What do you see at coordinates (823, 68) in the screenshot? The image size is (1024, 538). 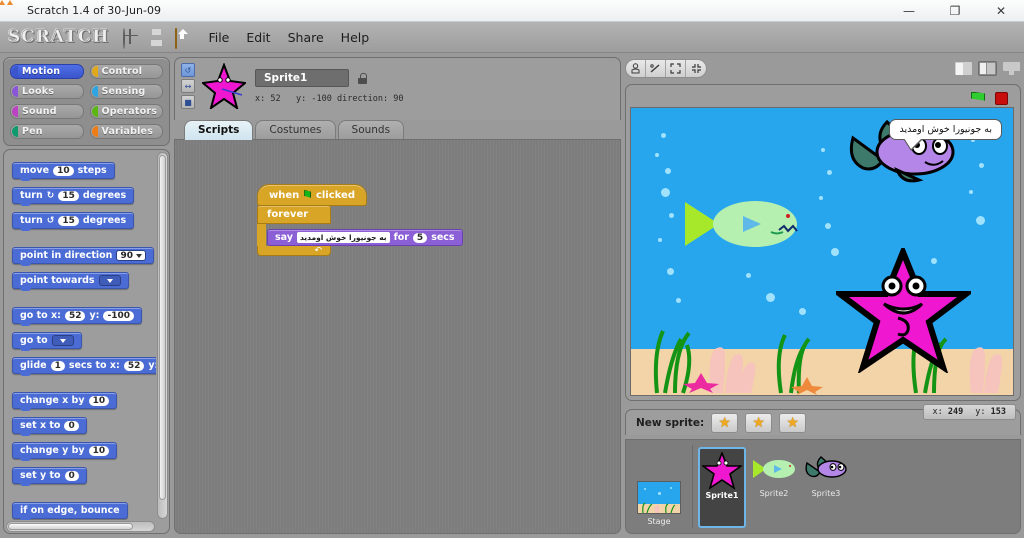 I see `stage-toolbar` at bounding box center [823, 68].